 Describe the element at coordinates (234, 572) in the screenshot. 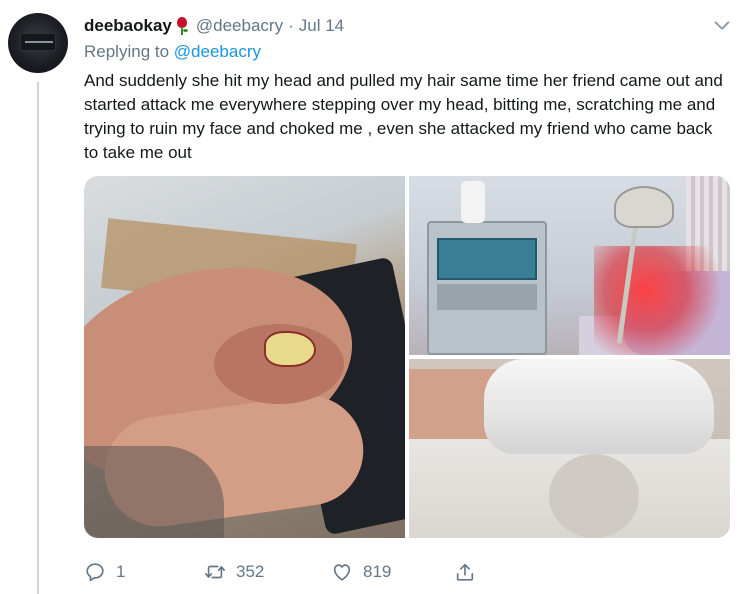

I see `retweet-button: 352` at that location.